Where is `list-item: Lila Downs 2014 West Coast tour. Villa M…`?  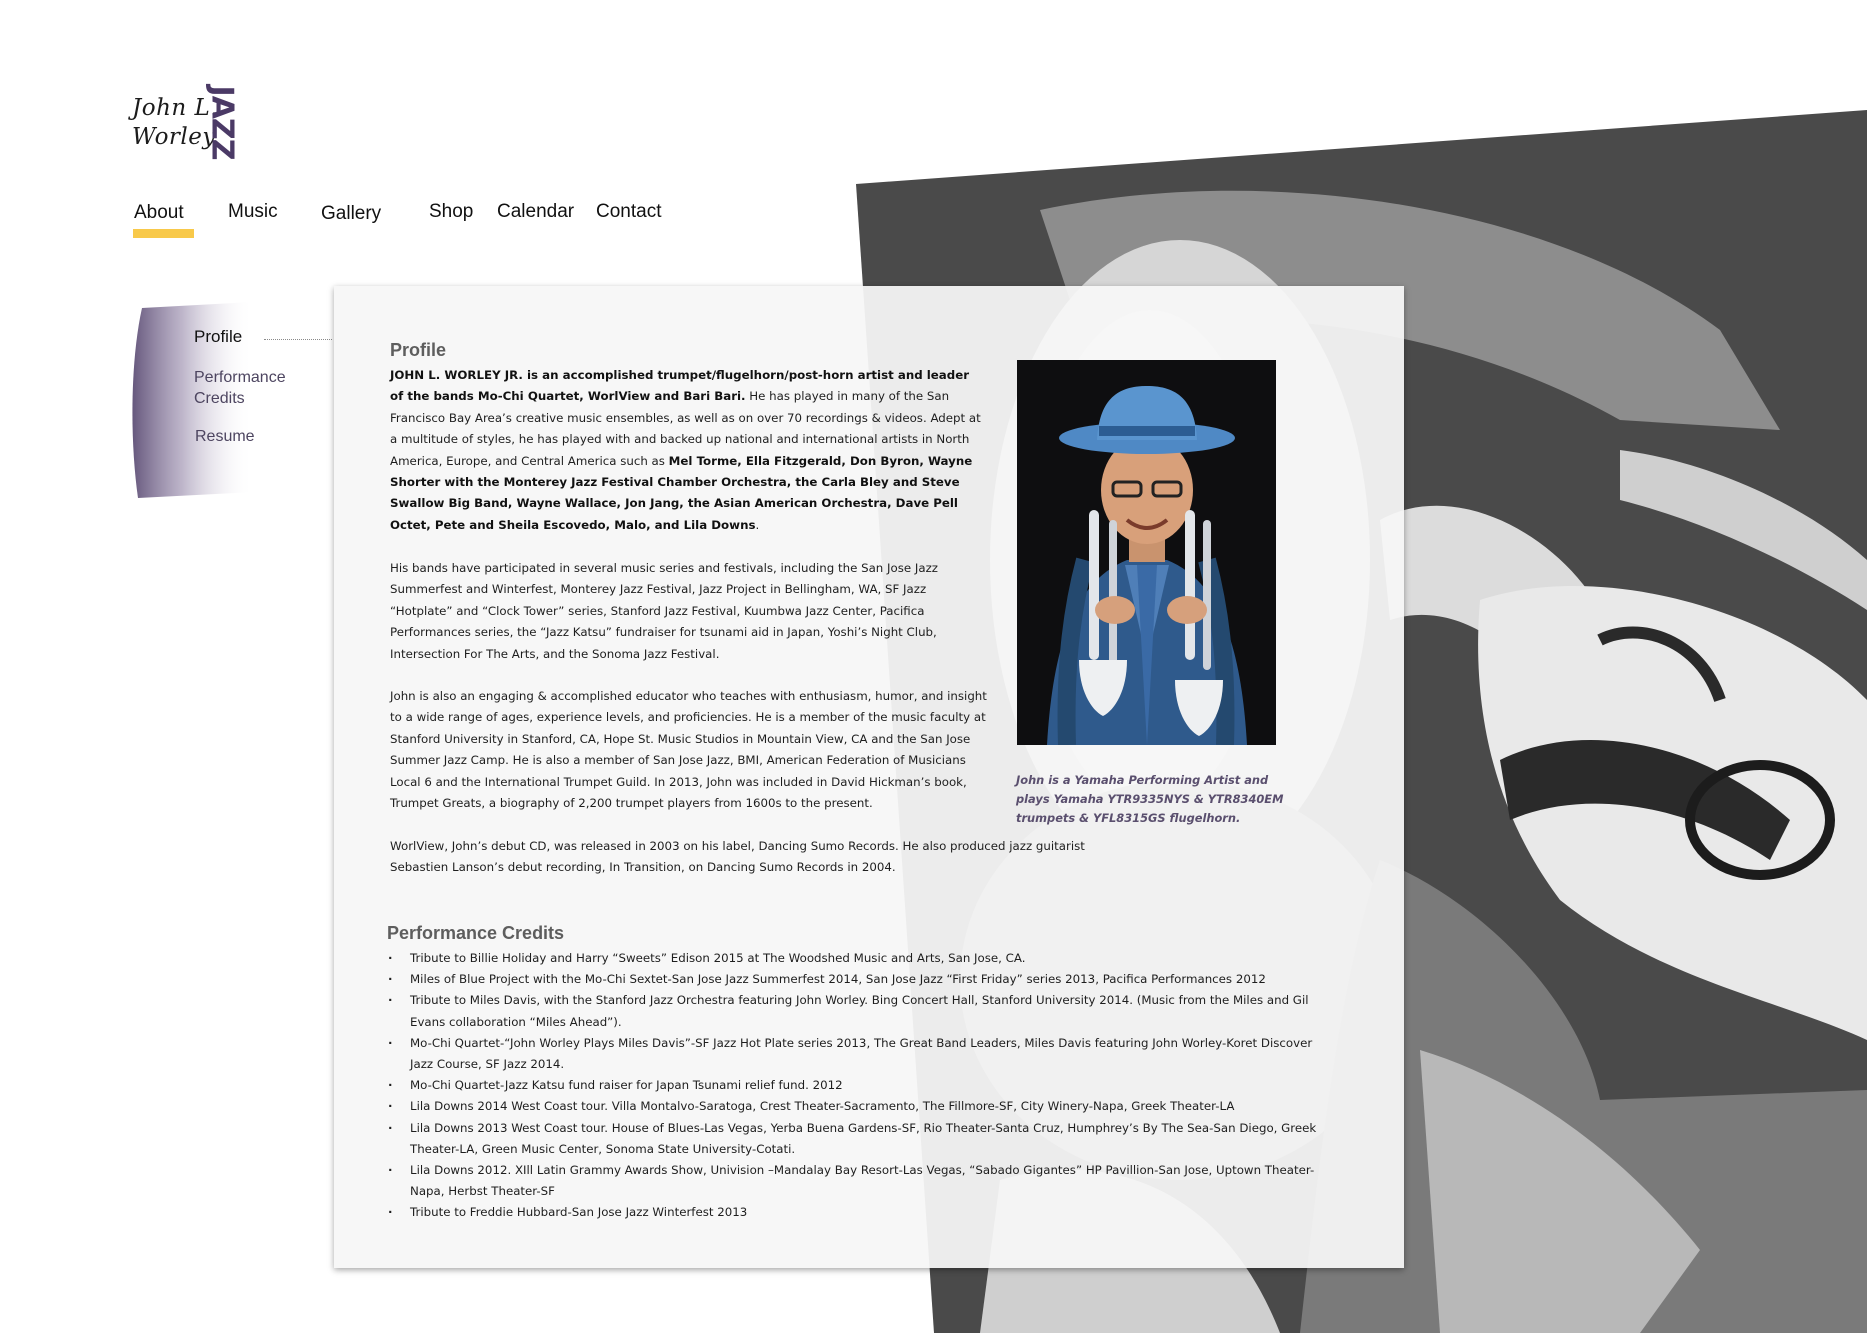
list-item: Lila Downs 2014 West Coast tour. Villa M… is located at coordinates (863, 1106).